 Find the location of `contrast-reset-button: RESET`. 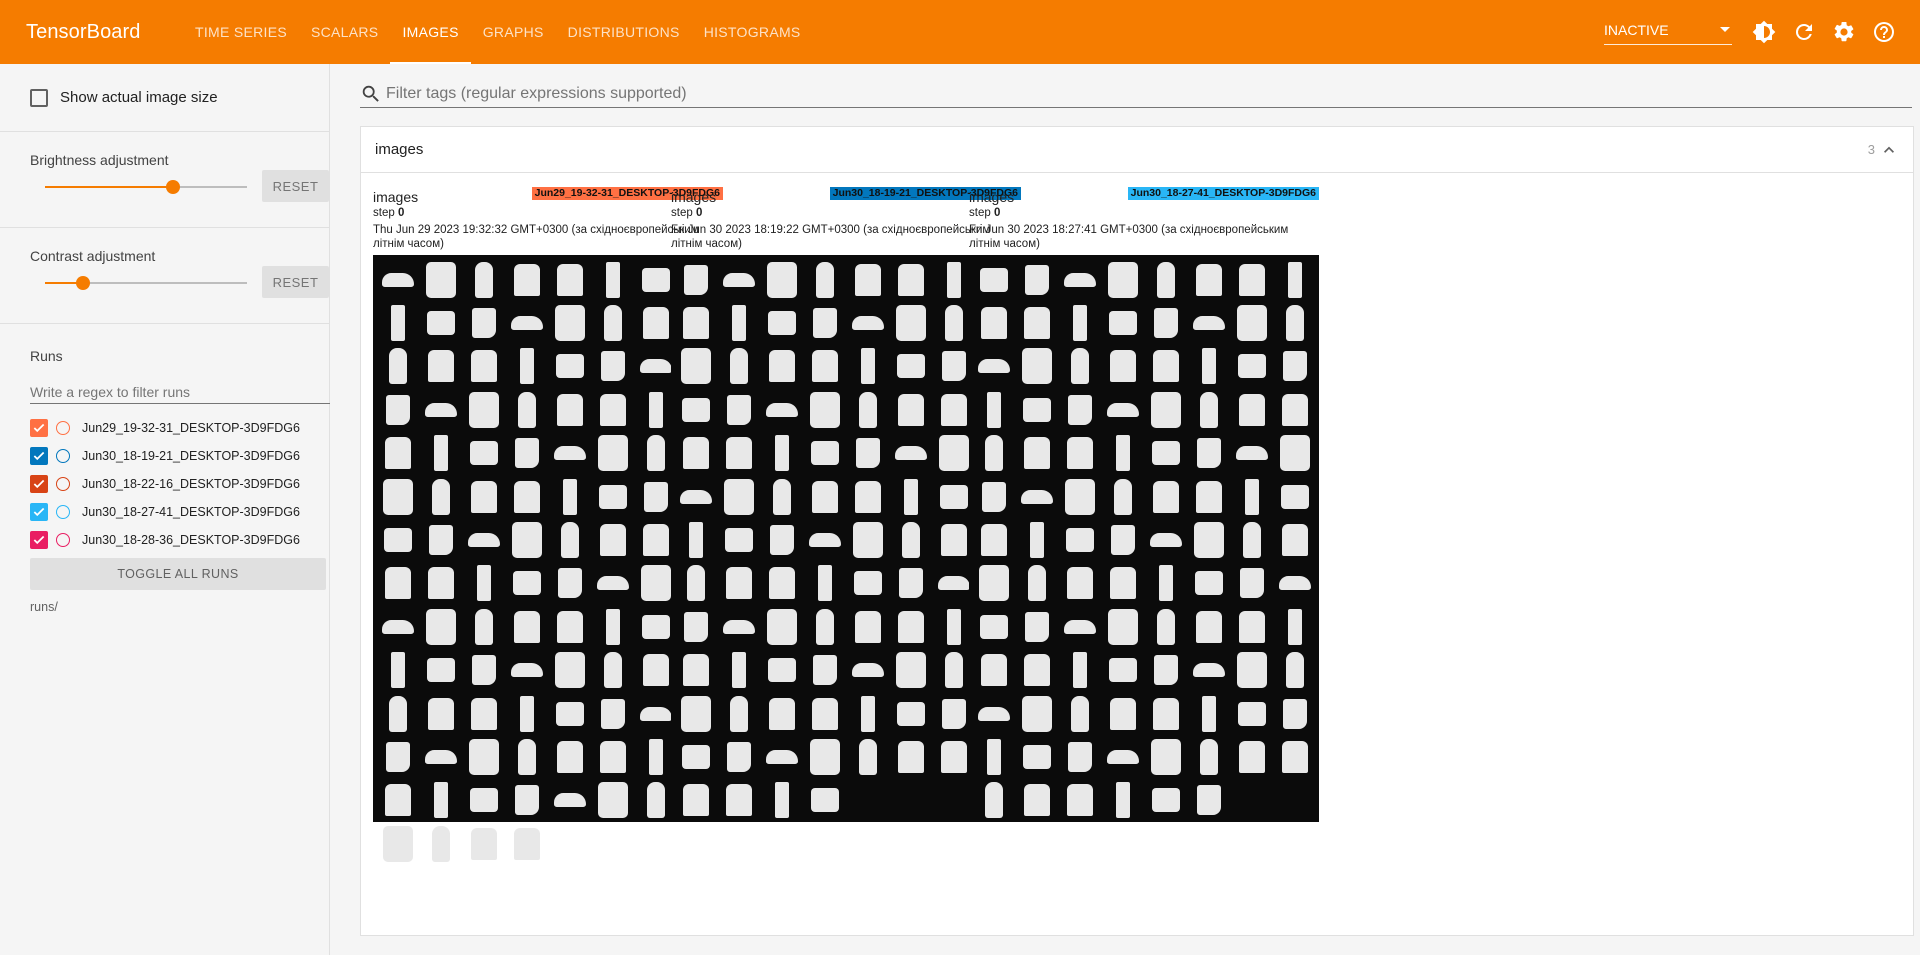

contrast-reset-button: RESET is located at coordinates (295, 282).